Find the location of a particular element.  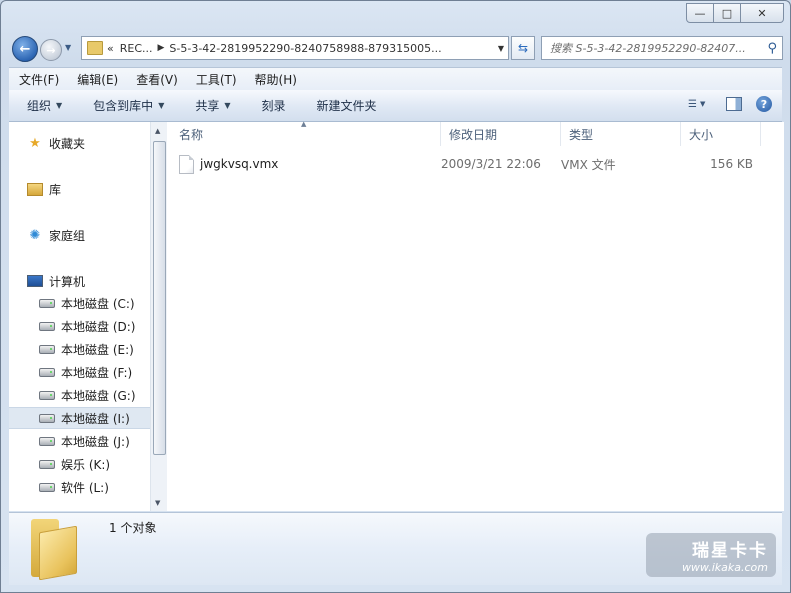

column-modified-label: 修改日期 is located at coordinates (473, 134).